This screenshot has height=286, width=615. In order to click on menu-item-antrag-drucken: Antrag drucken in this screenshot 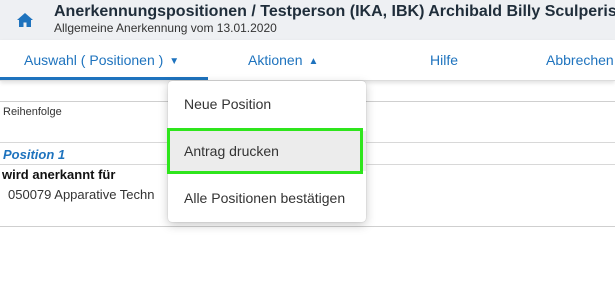, I will do `click(267, 151)`.